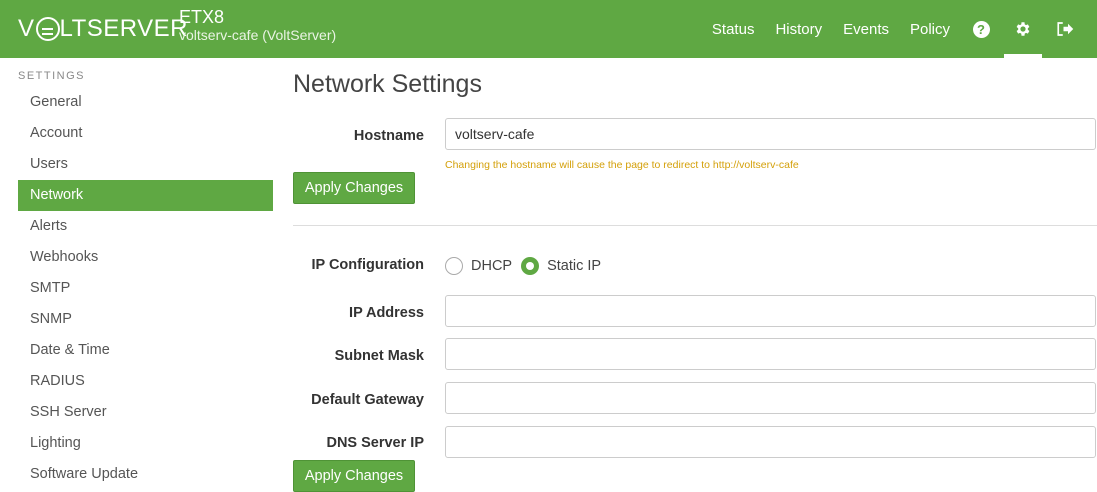  Describe the element at coordinates (387, 84) in the screenshot. I see `page-title: Network Settings` at that location.